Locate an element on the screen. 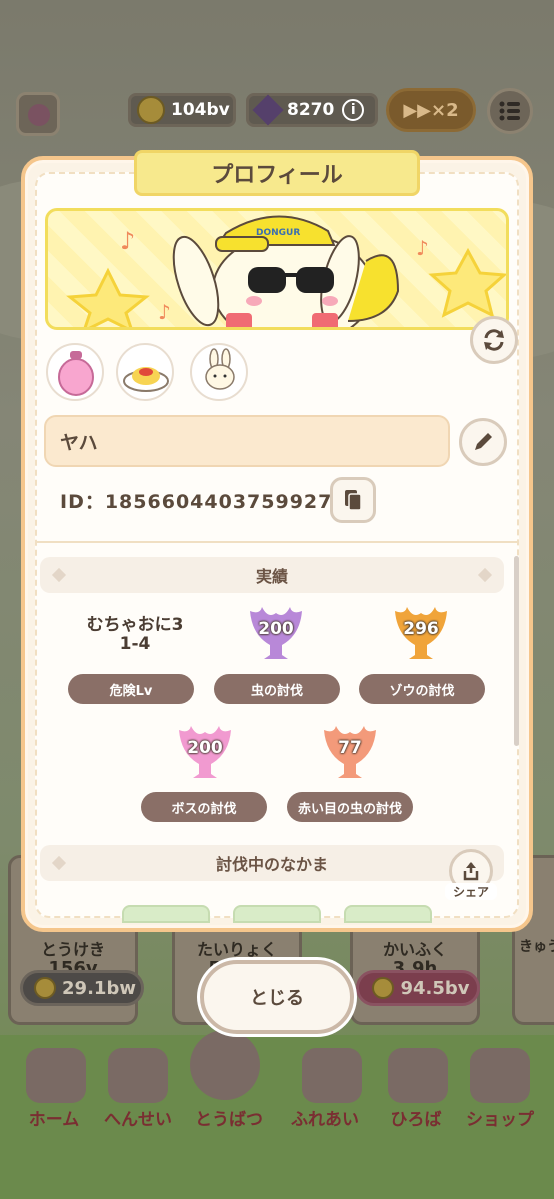 The width and height of the screenshot is (554, 1199). section-divider is located at coordinates (277, 542).